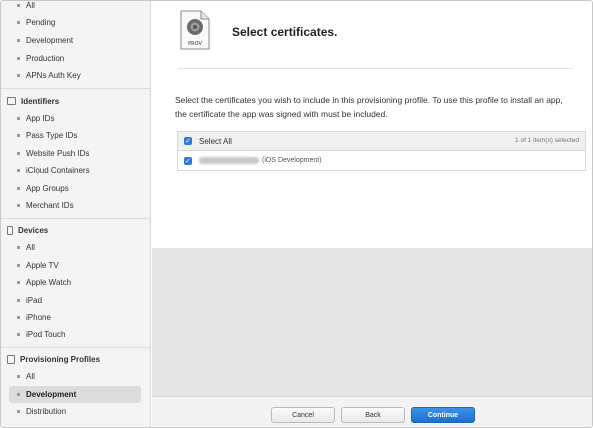 This screenshot has width=593, height=428. I want to click on section-title: Provisioning Profiles, so click(60, 359).